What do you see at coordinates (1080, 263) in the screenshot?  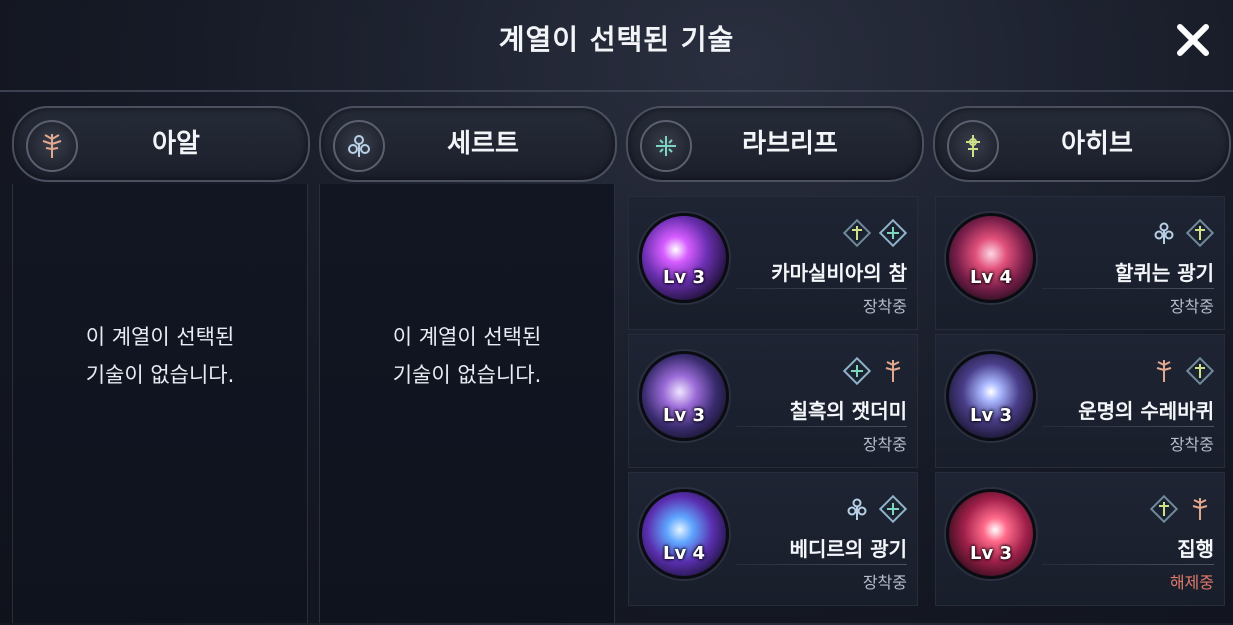 I see `skill-card: Lv 4 할퀴는 광기 장착중` at bounding box center [1080, 263].